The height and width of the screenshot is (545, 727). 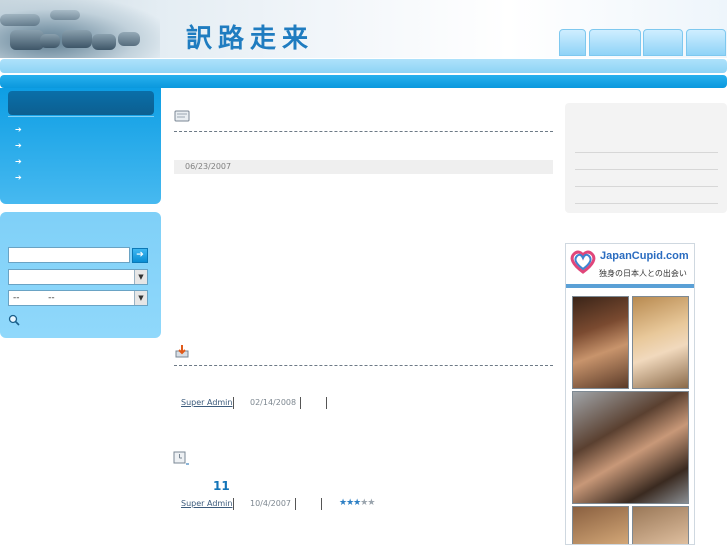 What do you see at coordinates (81, 103) in the screenshot?
I see `sidebar-menu-title` at bounding box center [81, 103].